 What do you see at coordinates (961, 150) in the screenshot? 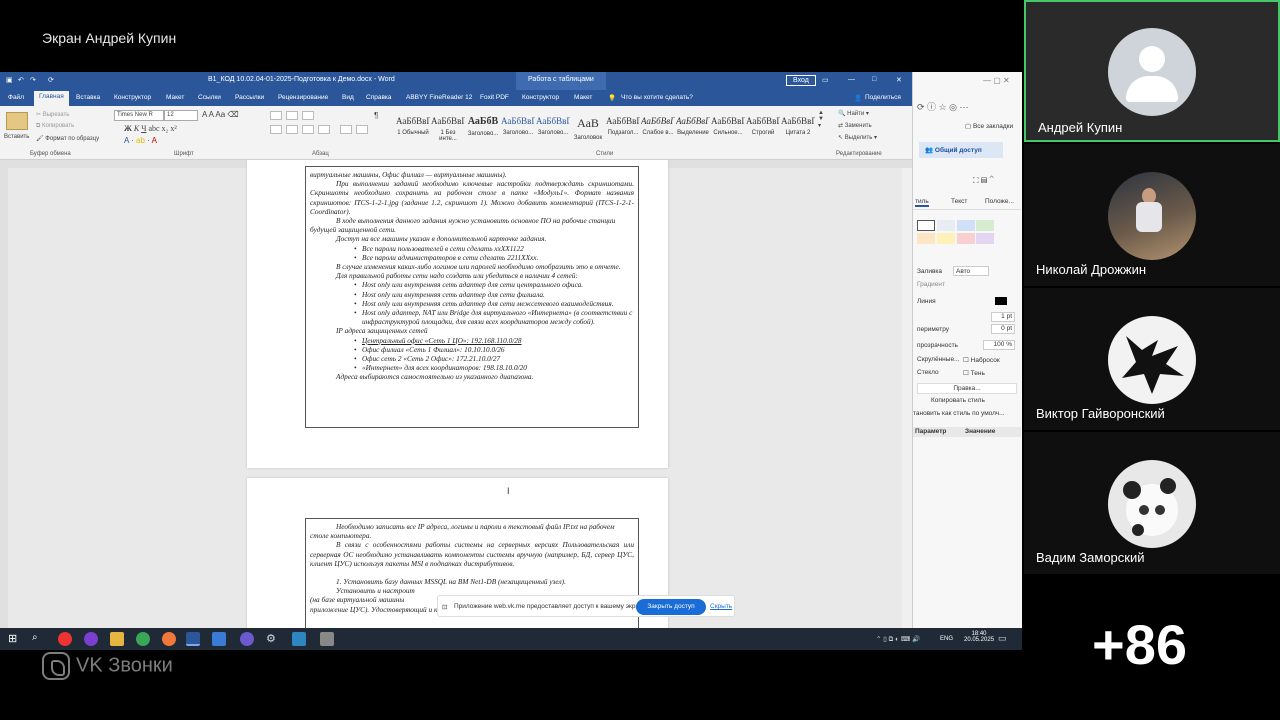
I see `share-access-button: 👥 Общий доступ` at bounding box center [961, 150].